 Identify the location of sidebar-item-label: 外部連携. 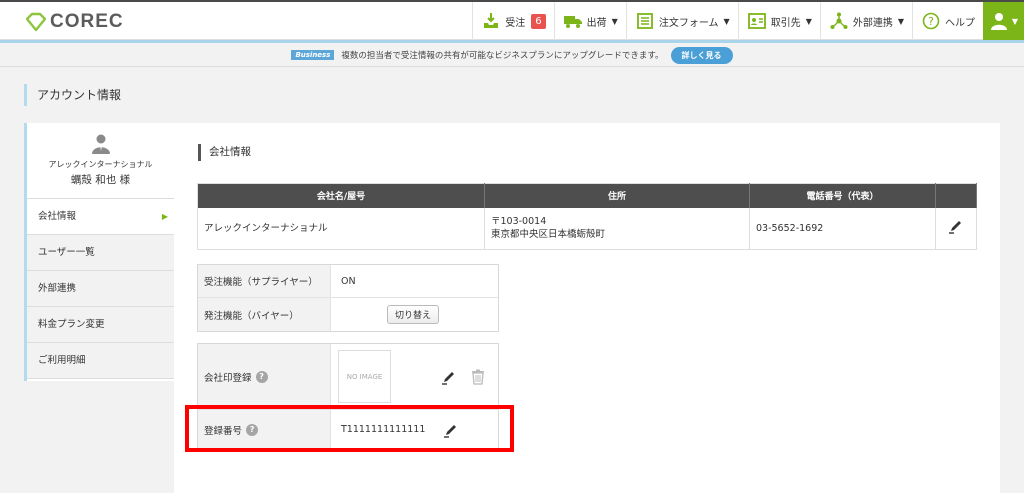
(57, 288).